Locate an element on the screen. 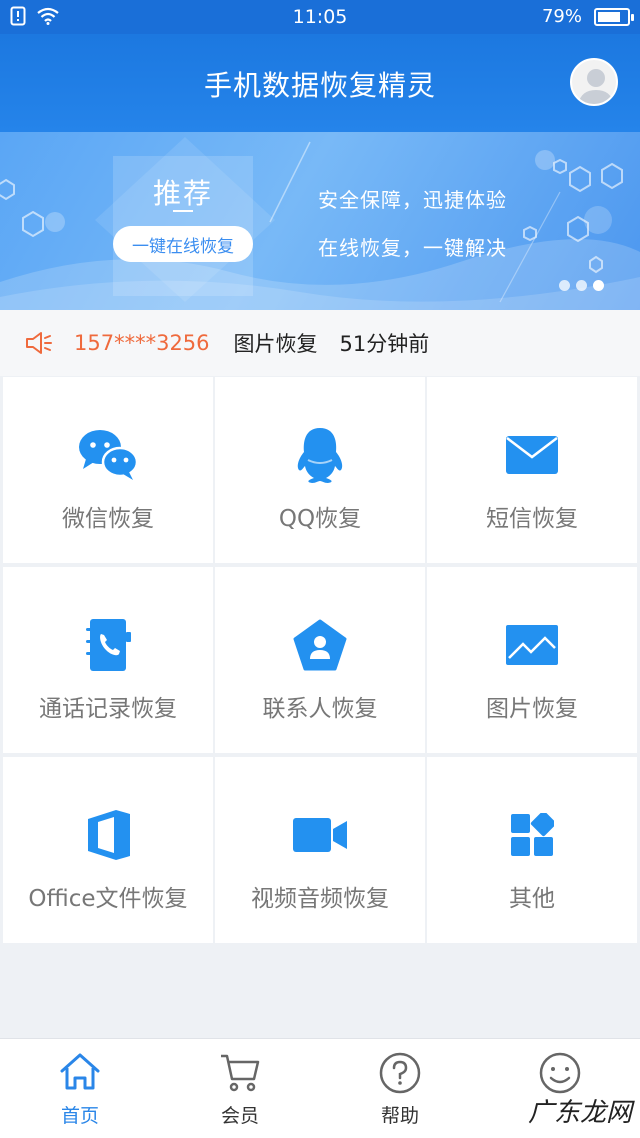 The height and width of the screenshot is (1138, 640). wechat-icon is located at coordinates (108, 455).